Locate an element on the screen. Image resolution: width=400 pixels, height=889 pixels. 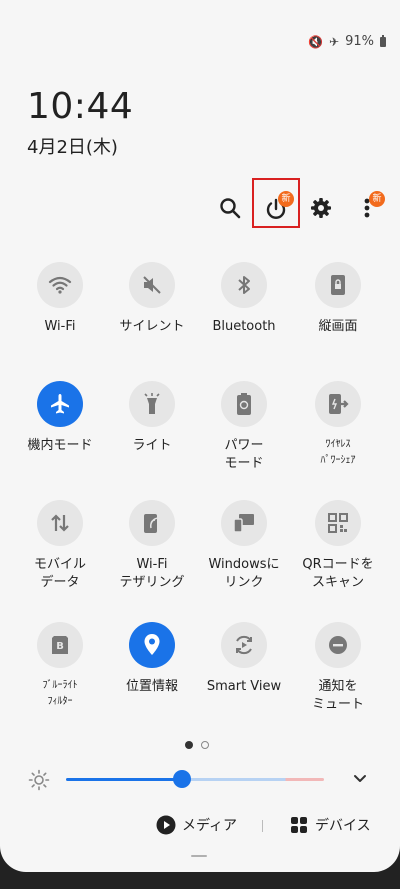
gear-icon is located at coordinates (321, 208).